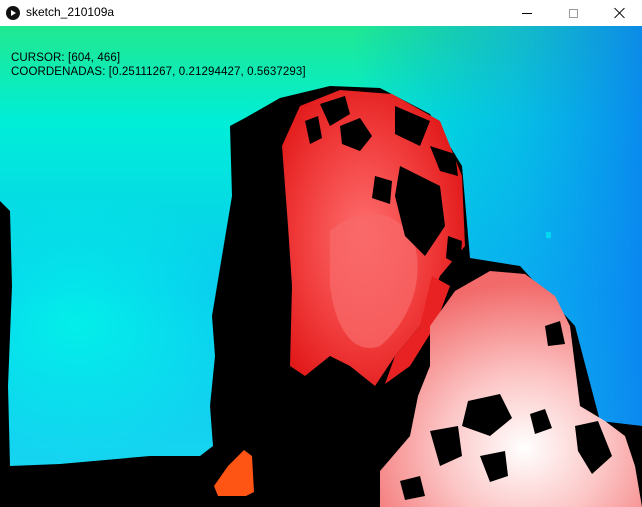 Image resolution: width=642 pixels, height=507 pixels. I want to click on minimize-icon, so click(527, 13).